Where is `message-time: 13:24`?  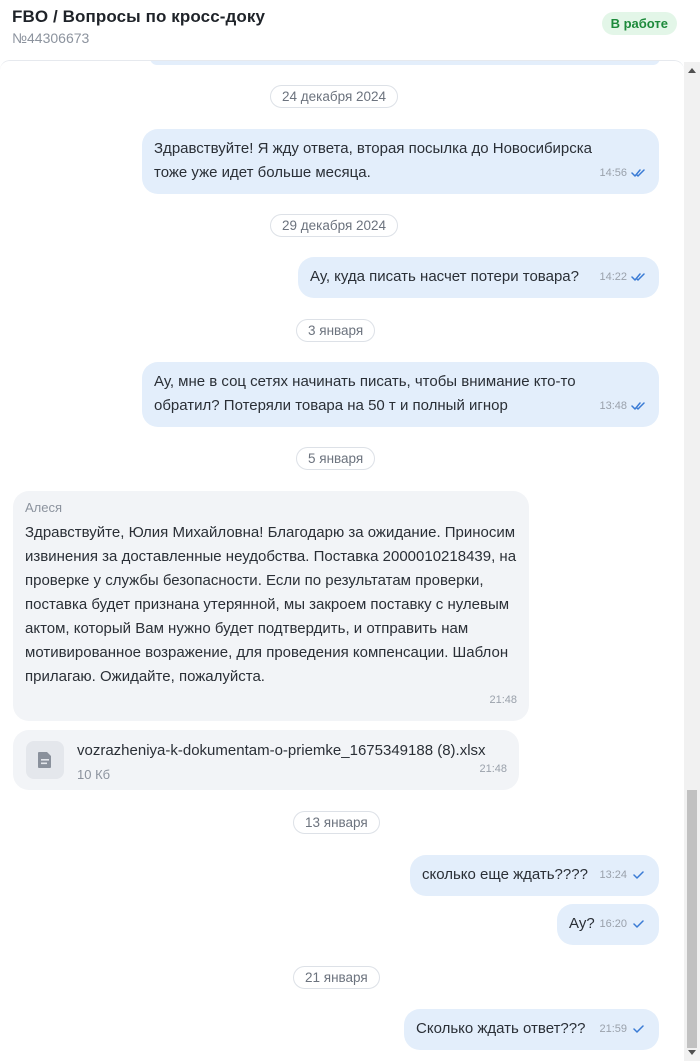 message-time: 13:24 is located at coordinates (613, 875).